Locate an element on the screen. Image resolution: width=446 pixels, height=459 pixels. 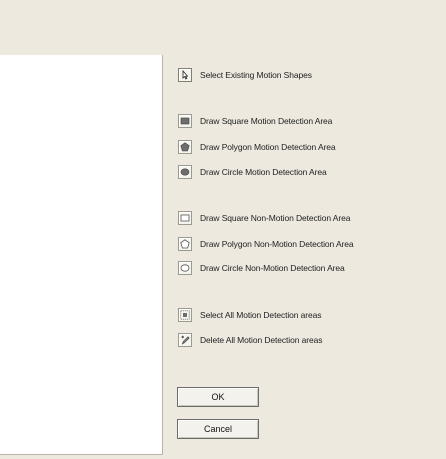
delete-pencil-icon is located at coordinates (185, 340).